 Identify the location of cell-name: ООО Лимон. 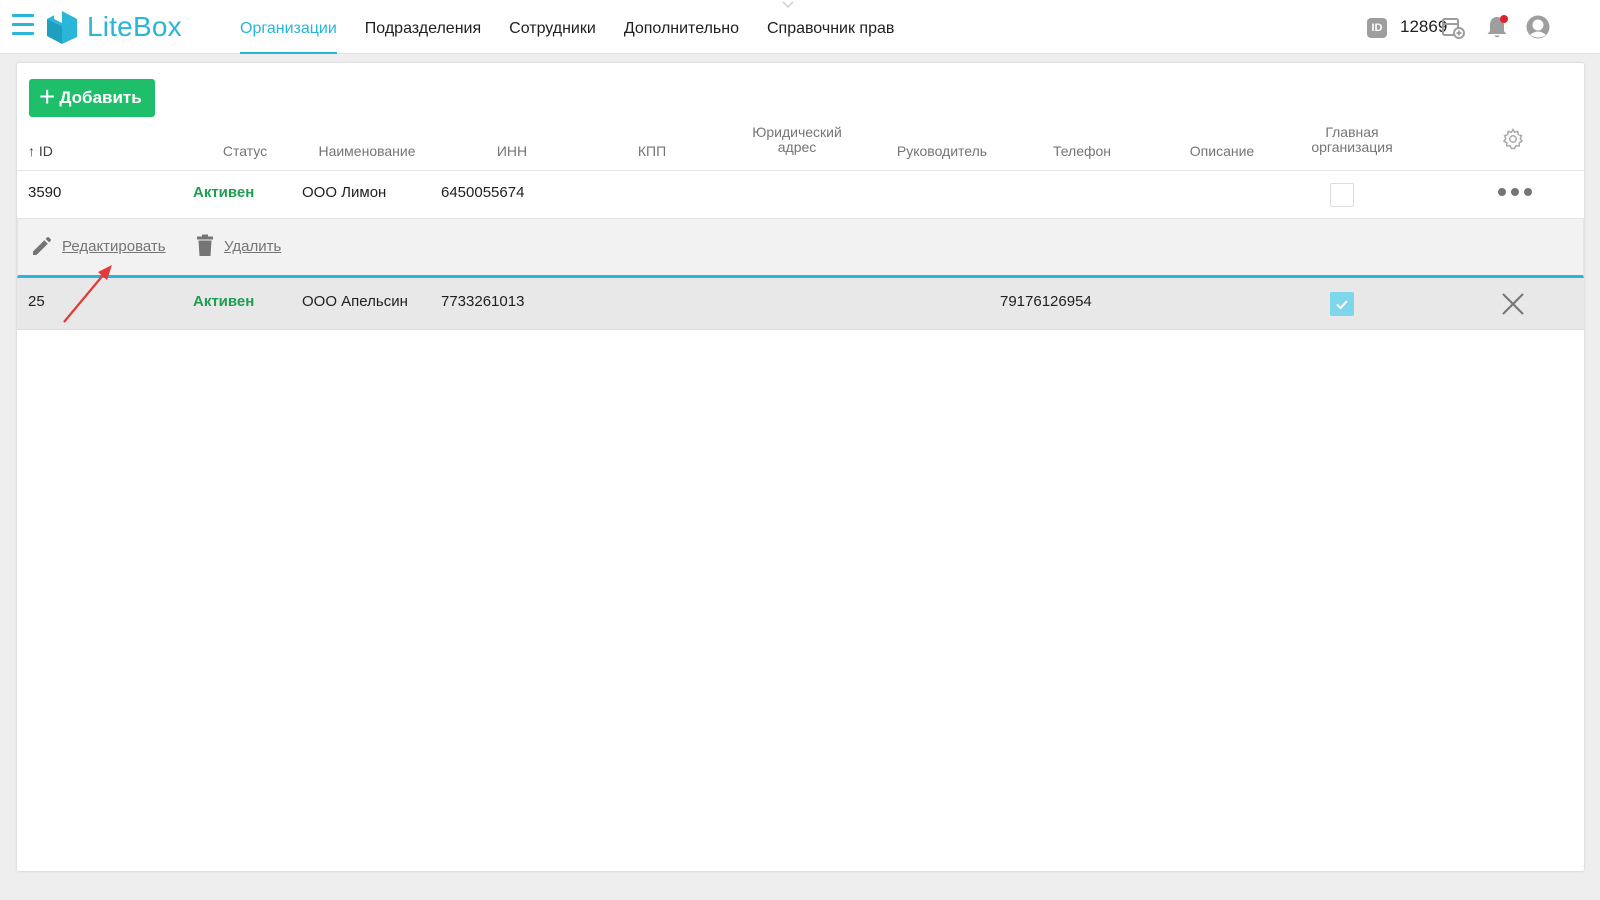
(344, 192).